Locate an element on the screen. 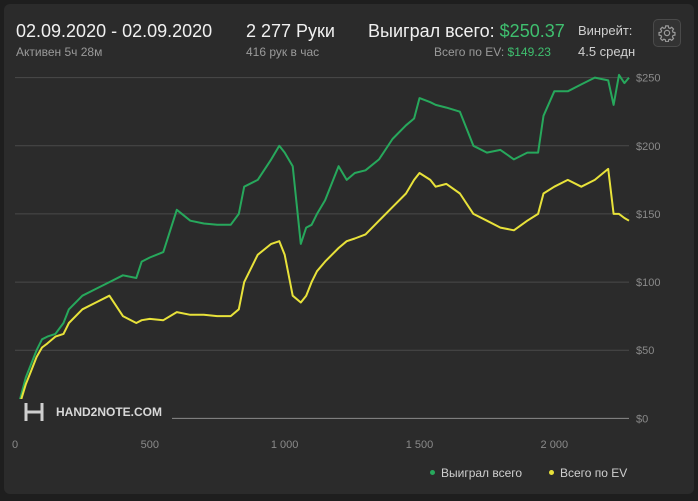  y-tick-label: $150 is located at coordinates (648, 215).